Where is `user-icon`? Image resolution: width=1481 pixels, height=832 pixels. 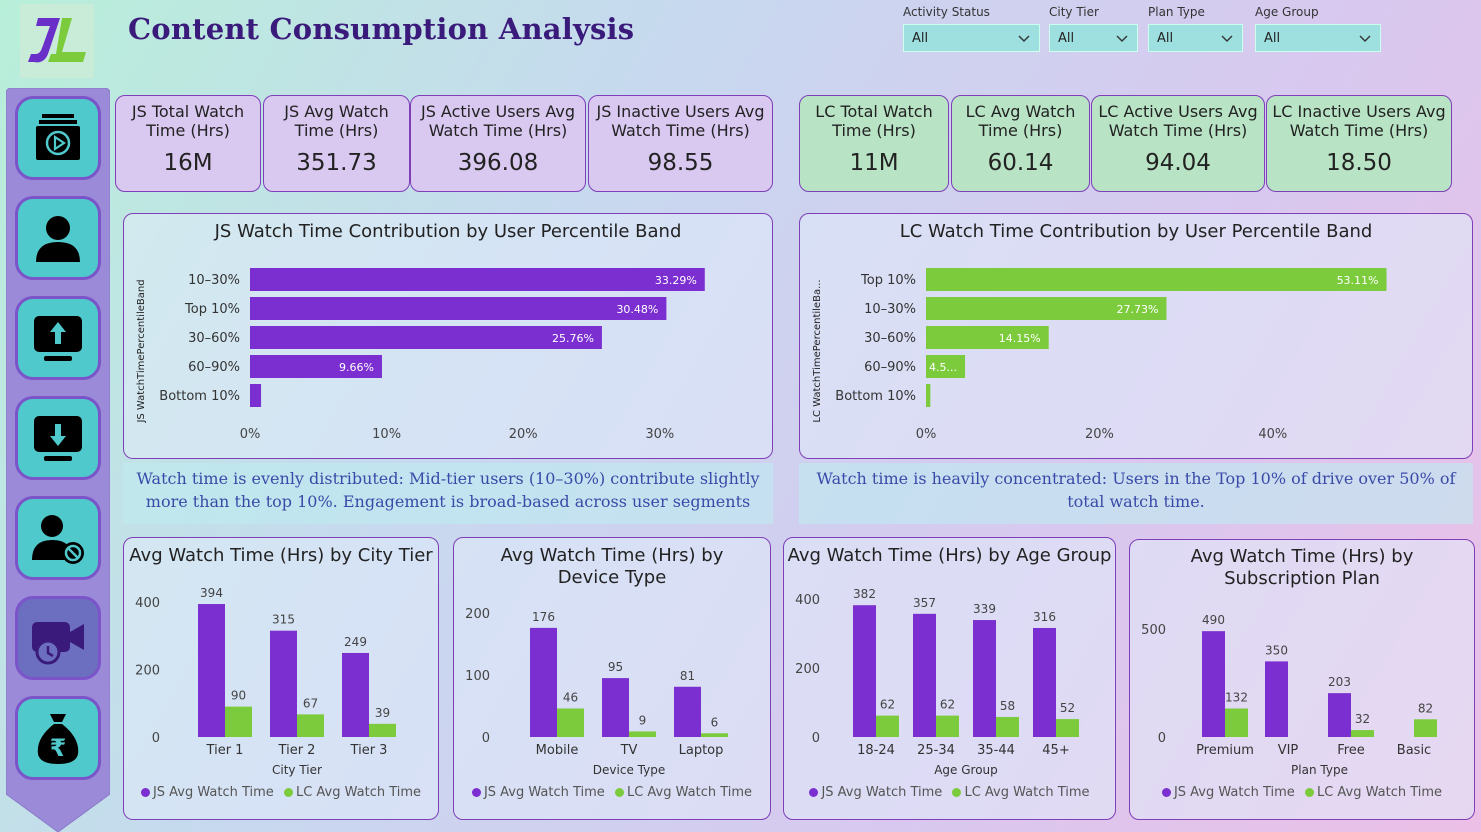 user-icon is located at coordinates (58, 239).